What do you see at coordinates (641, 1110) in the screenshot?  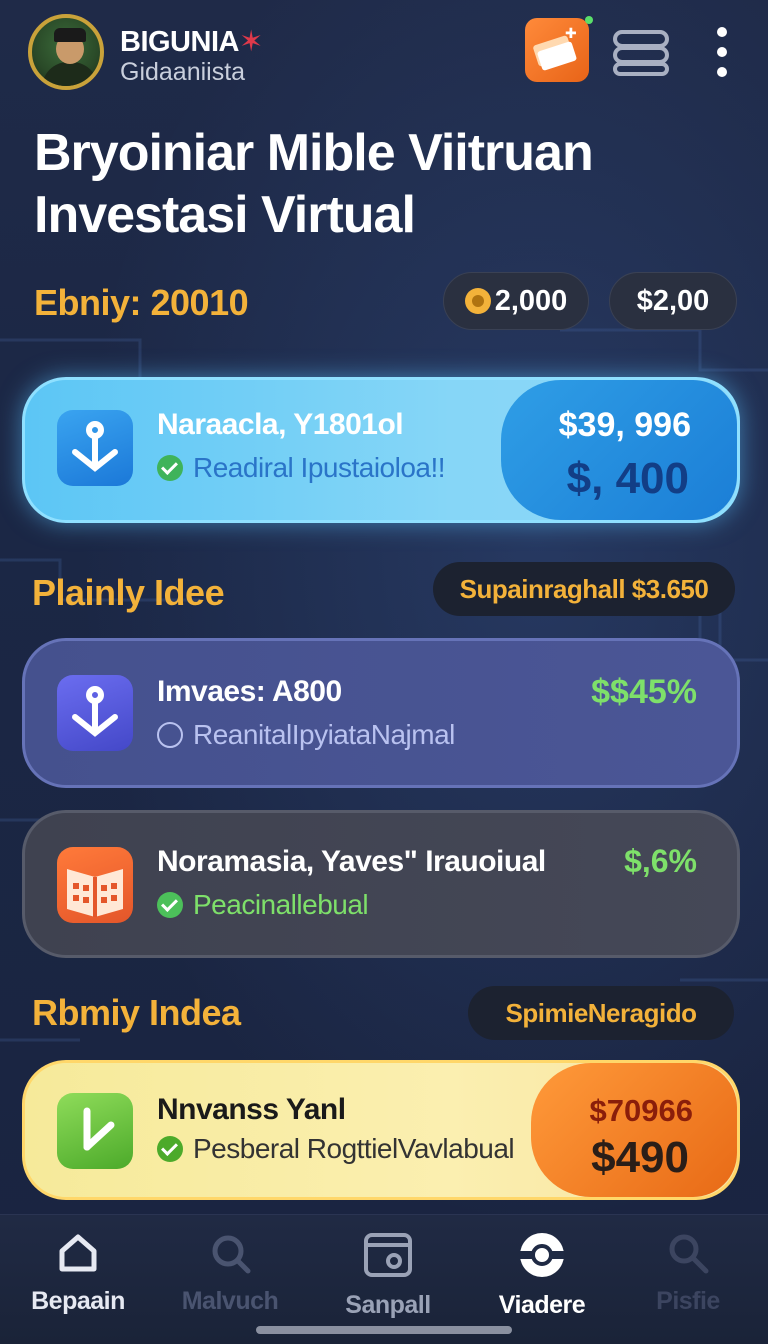 I see `card4-amount-top: $70966` at bounding box center [641, 1110].